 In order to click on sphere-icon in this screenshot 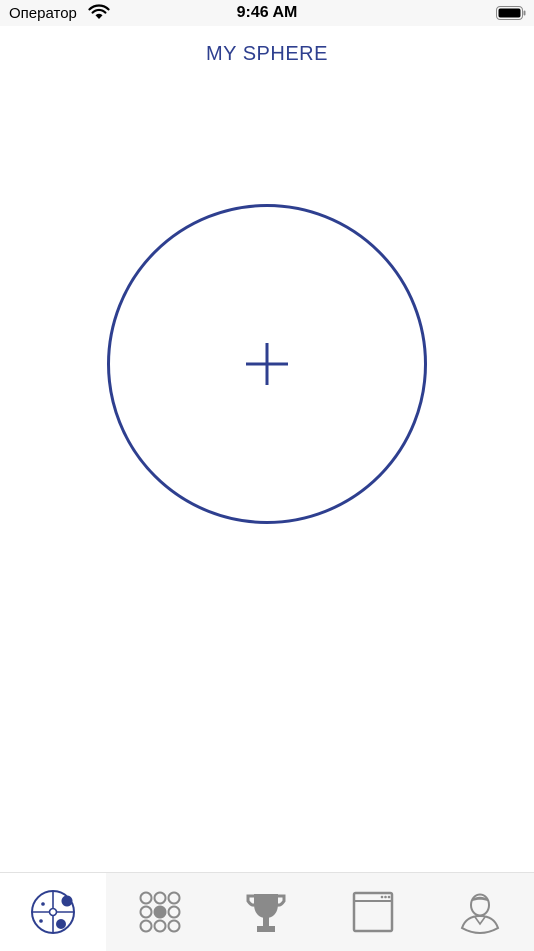, I will do `click(53, 912)`.